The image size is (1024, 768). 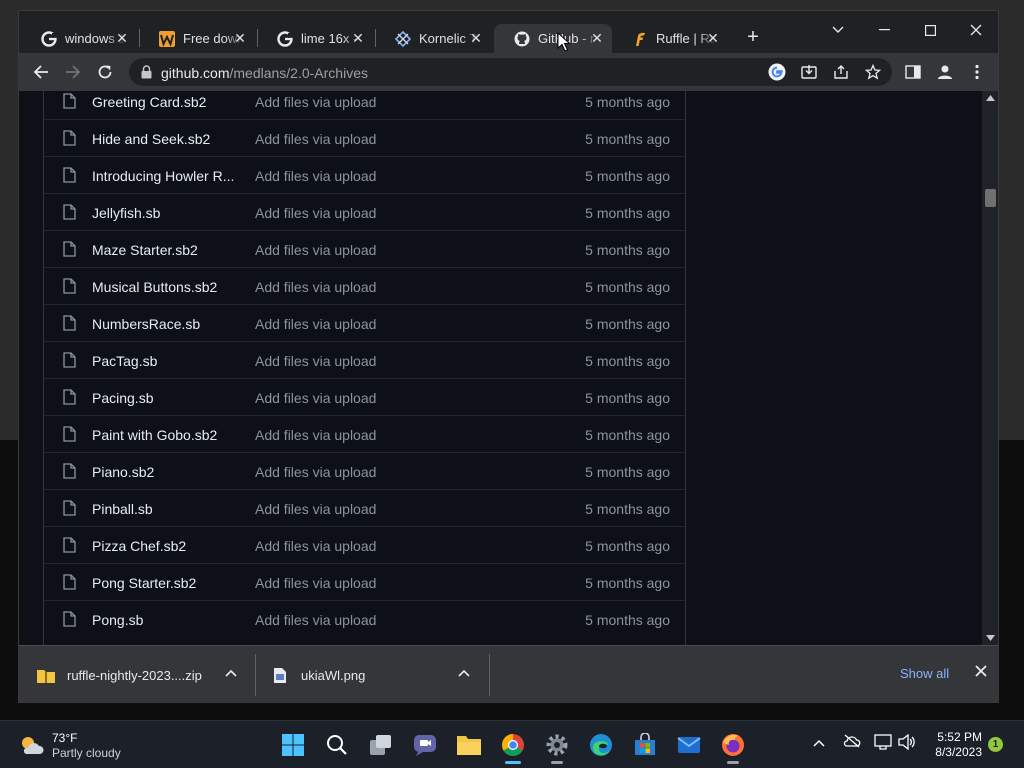 I want to click on show-hidden-icons-button, so click(x=819, y=742).